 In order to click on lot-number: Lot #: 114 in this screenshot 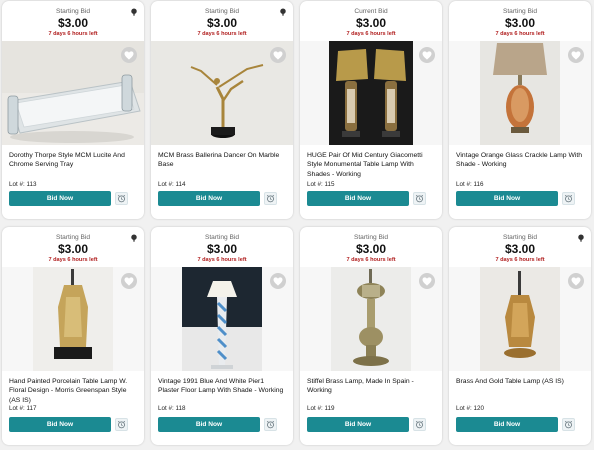, I will do `click(172, 184)`.